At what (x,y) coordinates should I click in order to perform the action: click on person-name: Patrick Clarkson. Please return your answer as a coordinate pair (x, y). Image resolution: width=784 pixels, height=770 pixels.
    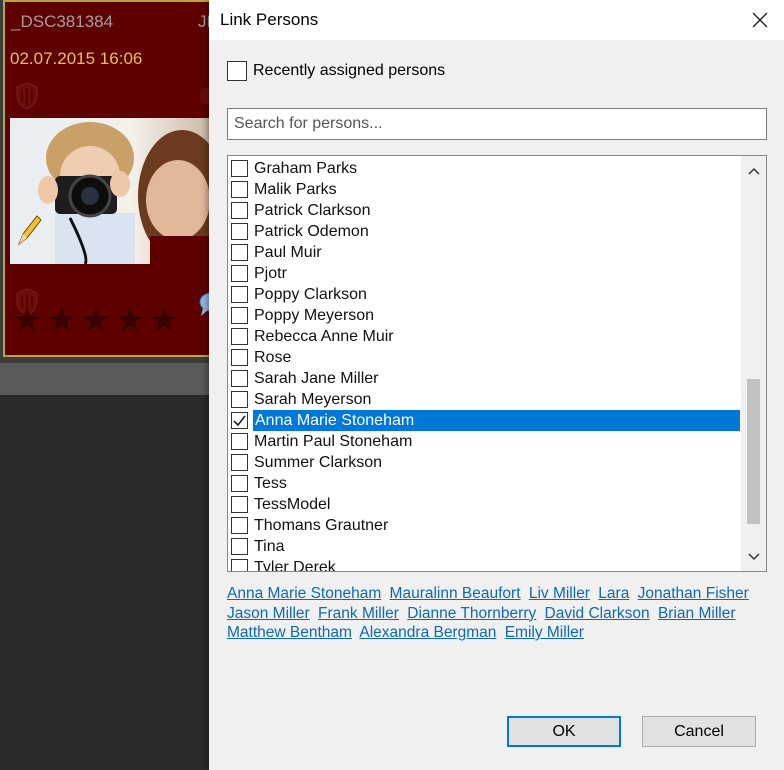
    Looking at the image, I should click on (312, 210).